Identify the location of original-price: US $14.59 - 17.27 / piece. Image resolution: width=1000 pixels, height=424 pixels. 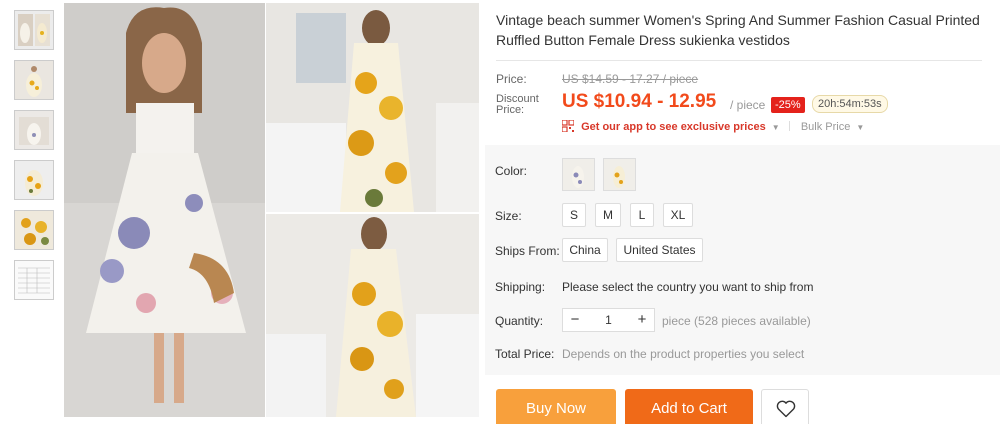
(630, 79).